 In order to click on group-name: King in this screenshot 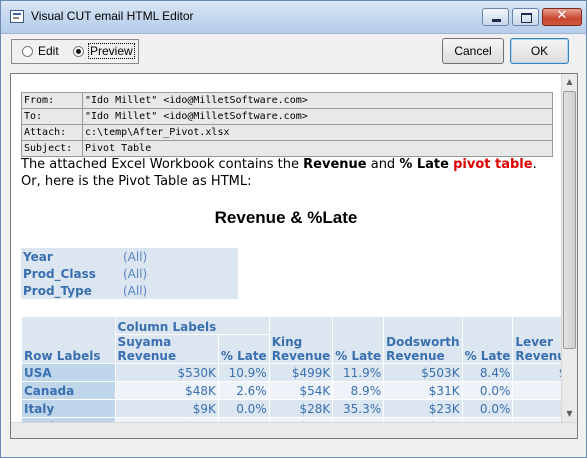, I will do `click(287, 342)`.